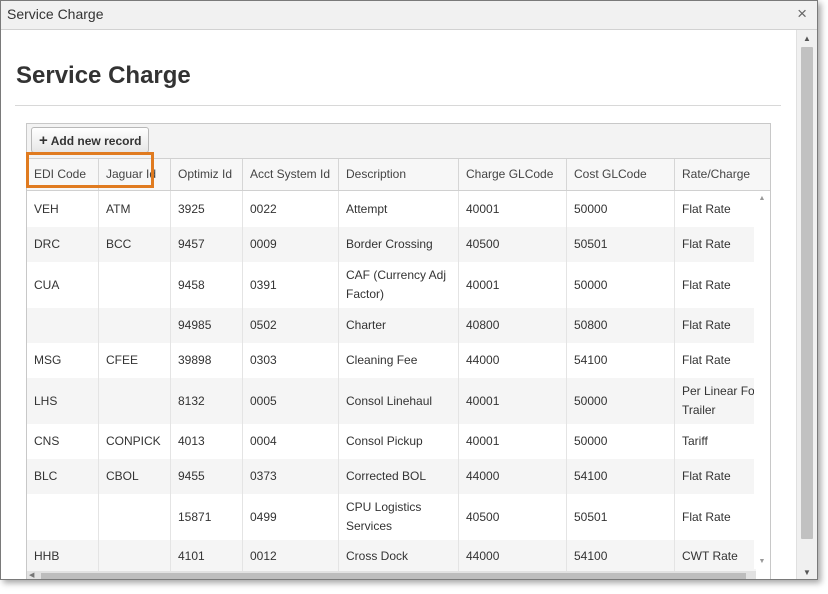 The height and width of the screenshot is (594, 828). Describe the element at coordinates (802, 14) in the screenshot. I see `close-icon: ×` at that location.